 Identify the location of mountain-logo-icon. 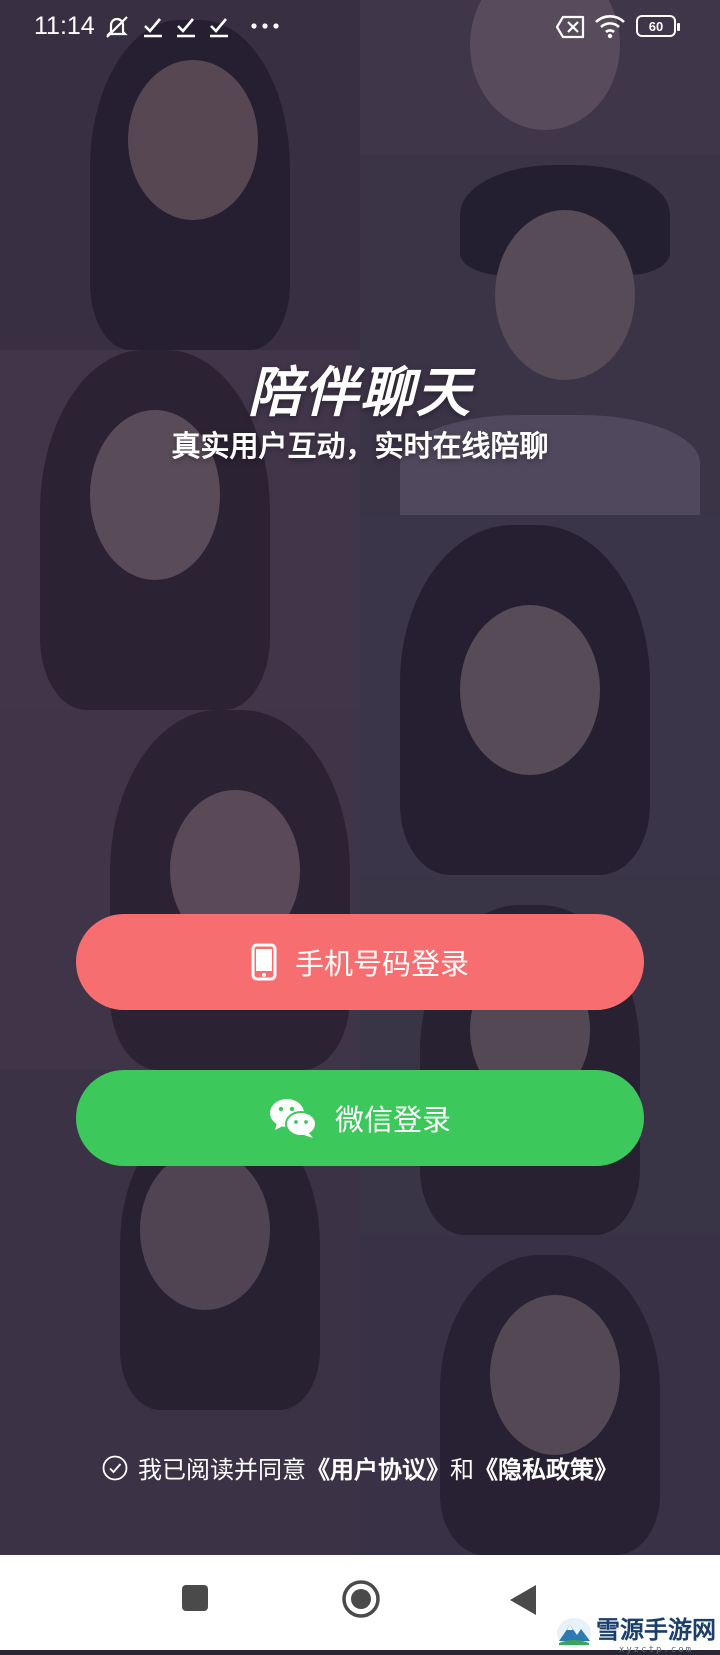
(574, 1632).